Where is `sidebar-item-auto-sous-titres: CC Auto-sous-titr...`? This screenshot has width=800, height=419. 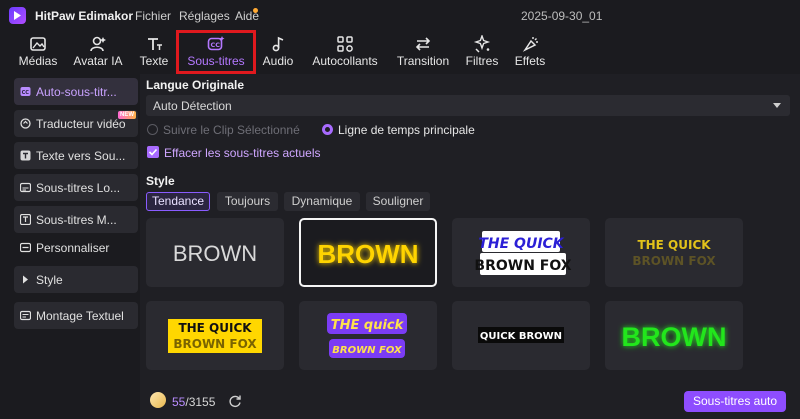 sidebar-item-auto-sous-titres: CC Auto-sous-titr... is located at coordinates (76, 91).